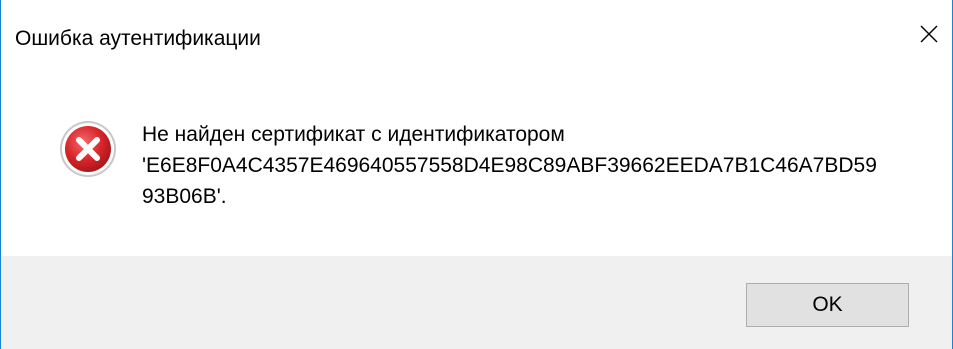  I want to click on dialog-title: Ошибка аутентификации, so click(138, 38).